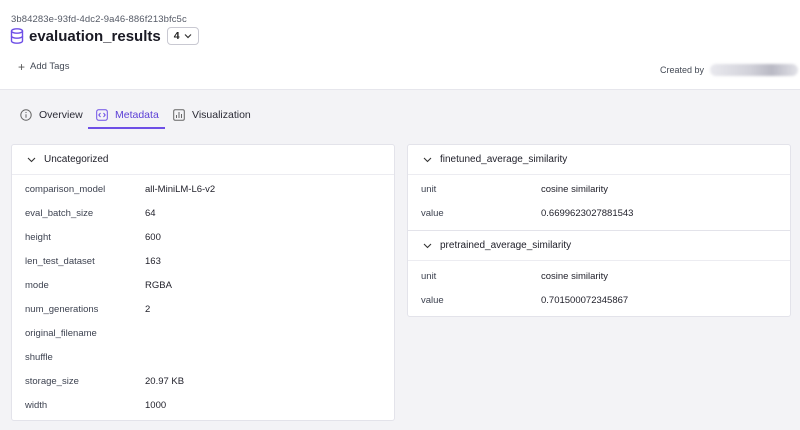 The height and width of the screenshot is (430, 800). I want to click on dataset-uuid: 3b84283e-93fd-4dc2-9a46-886f213bfc5c, so click(99, 19).